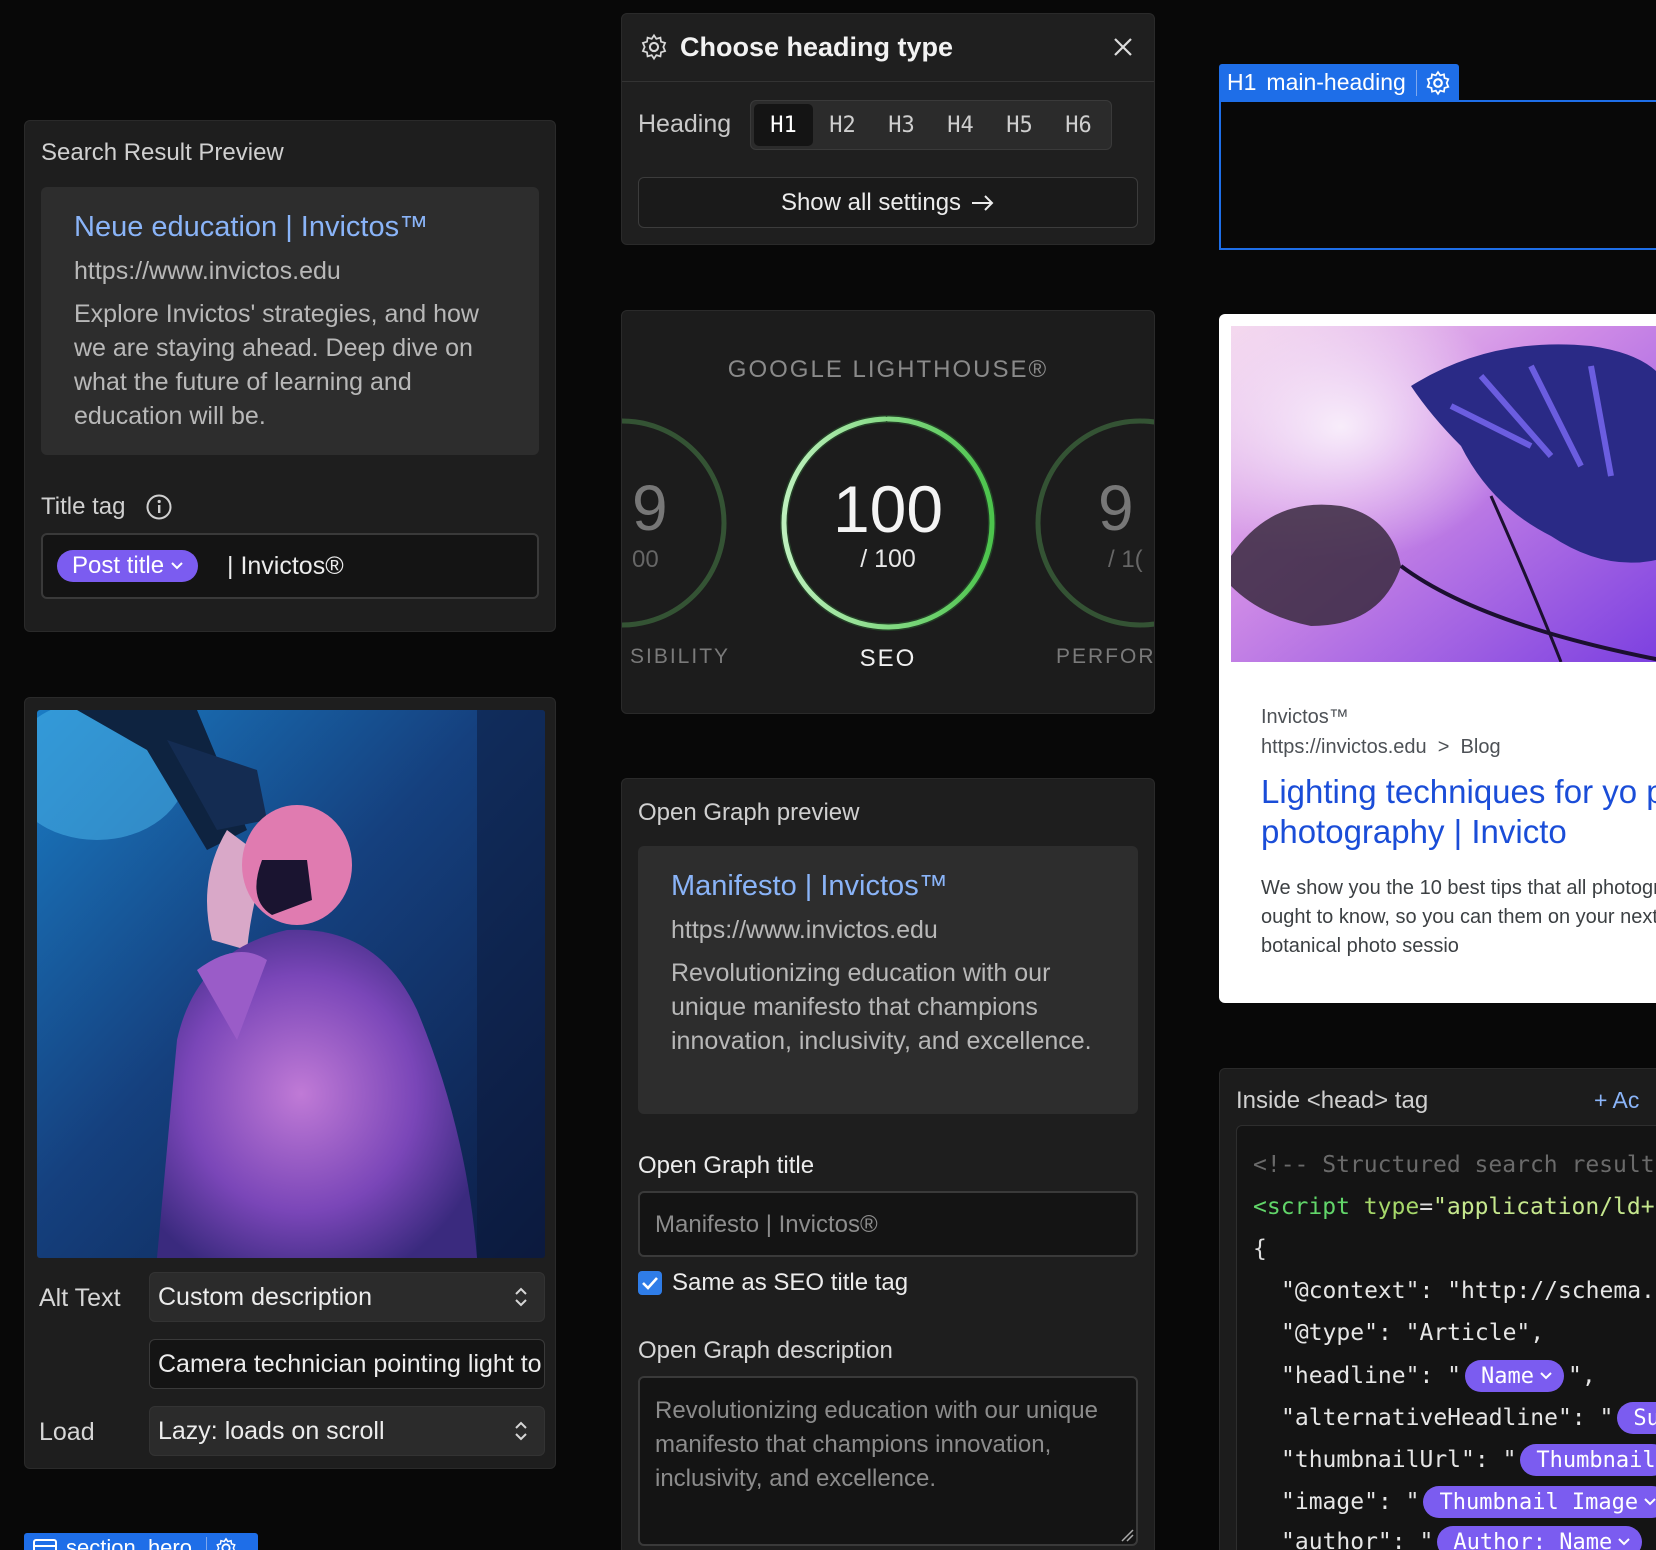  I want to click on google-result-site-name: Invictos™, so click(1305, 717).